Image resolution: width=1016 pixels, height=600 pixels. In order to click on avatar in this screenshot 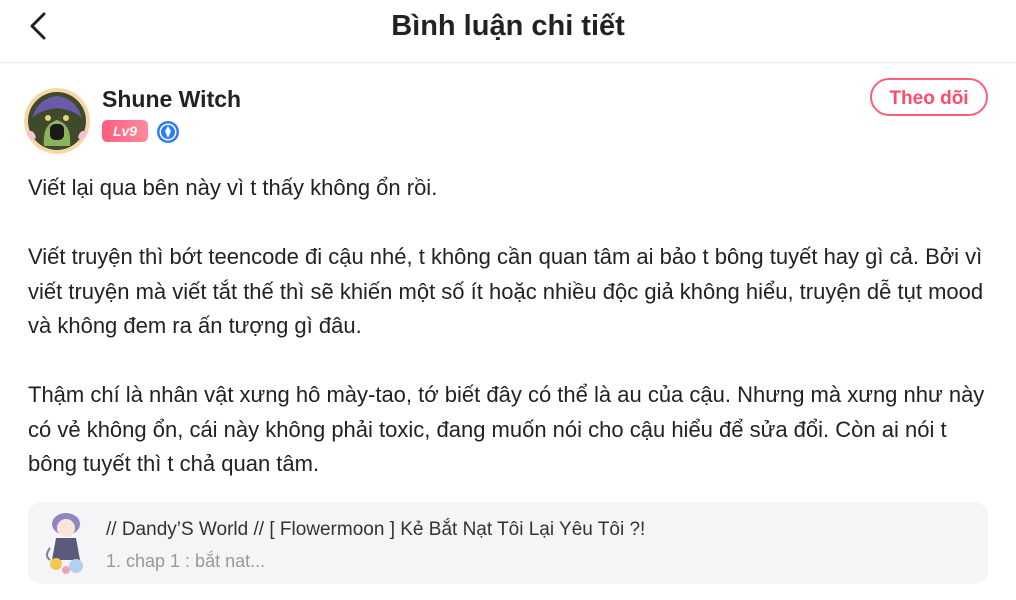, I will do `click(57, 121)`.